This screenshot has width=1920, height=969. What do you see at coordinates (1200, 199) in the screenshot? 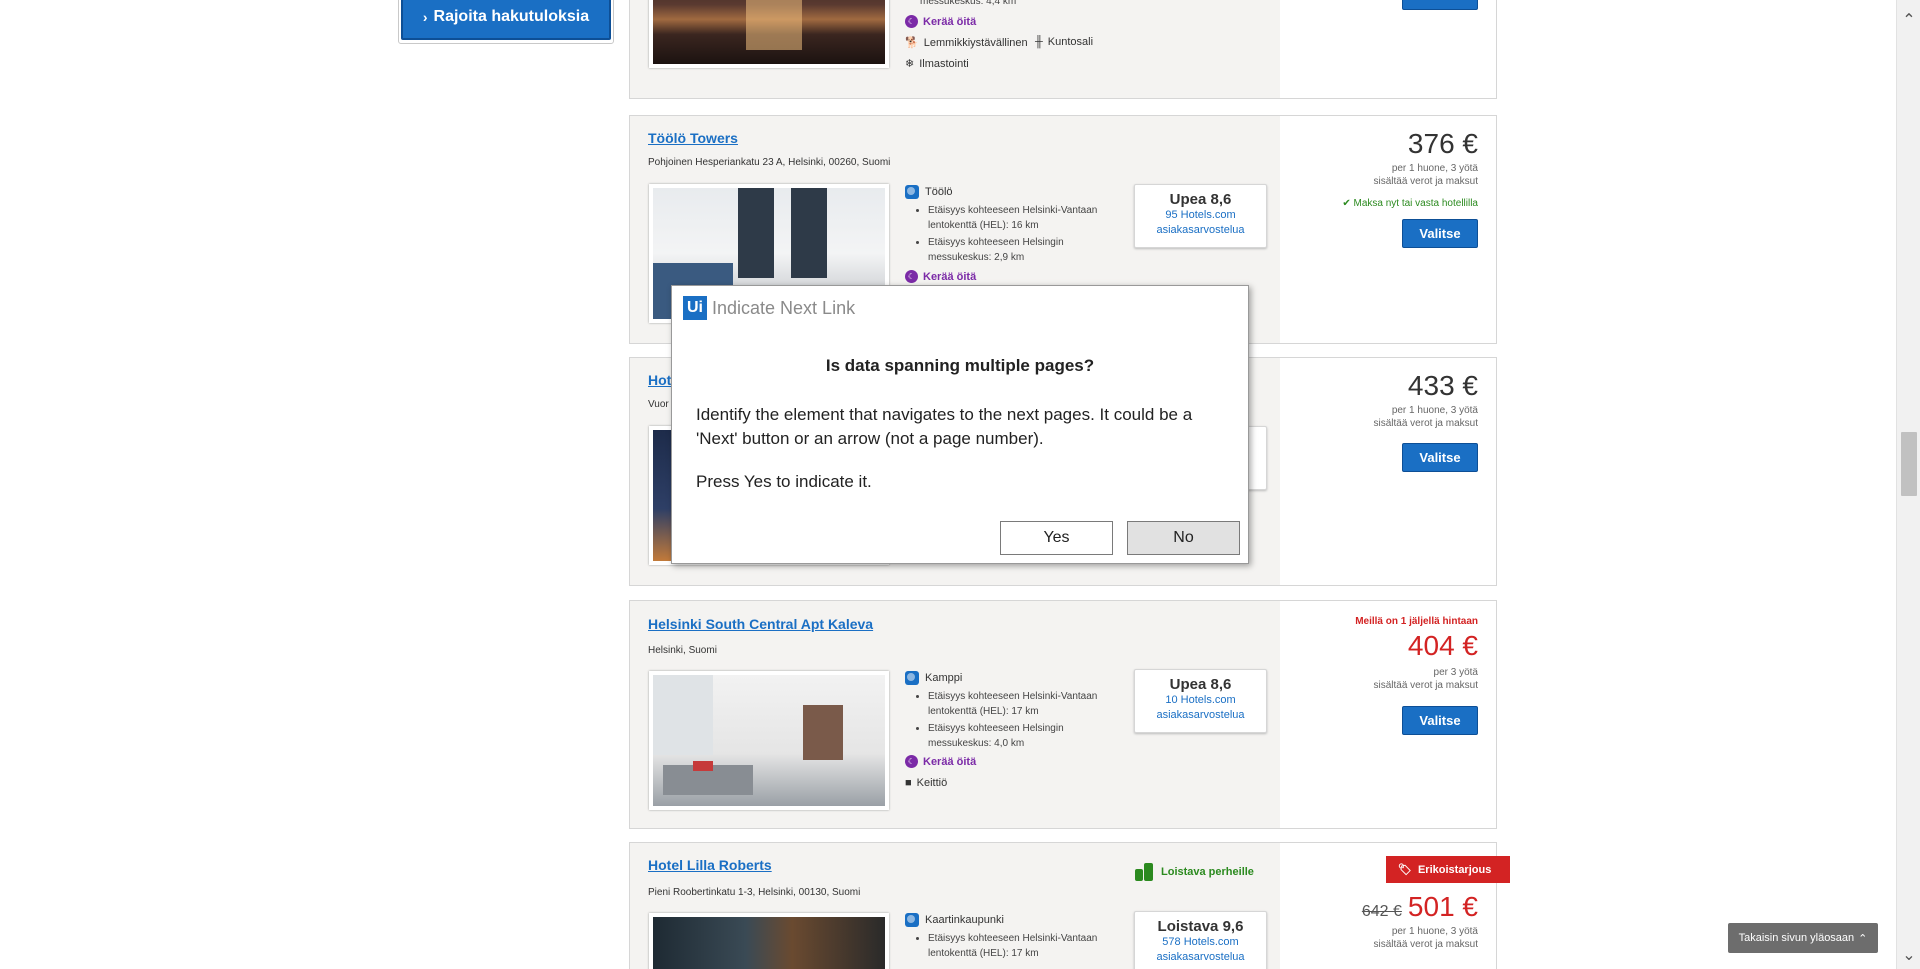
I see `rating-score: Upea 8,6` at bounding box center [1200, 199].